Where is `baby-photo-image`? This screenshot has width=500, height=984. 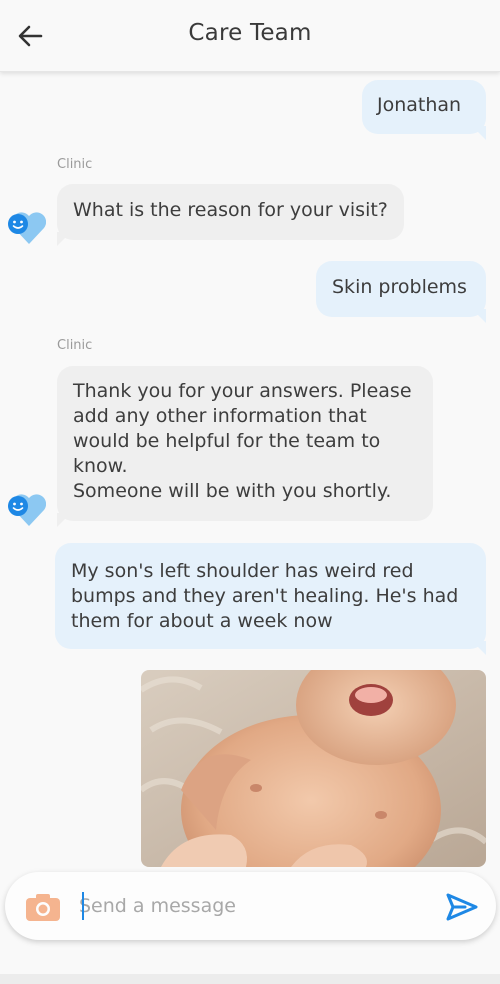 baby-photo-image is located at coordinates (313, 768).